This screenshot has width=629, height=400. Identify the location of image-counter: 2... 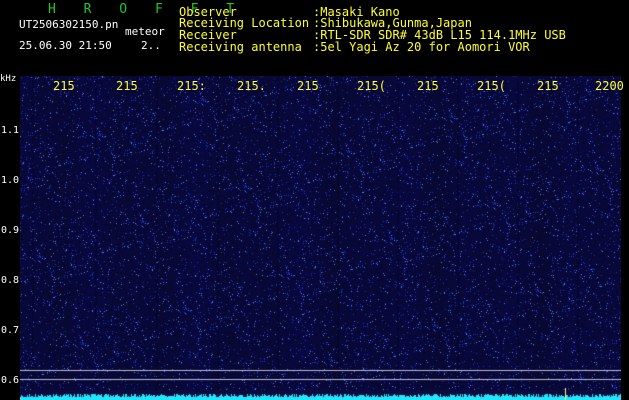
(151, 45).